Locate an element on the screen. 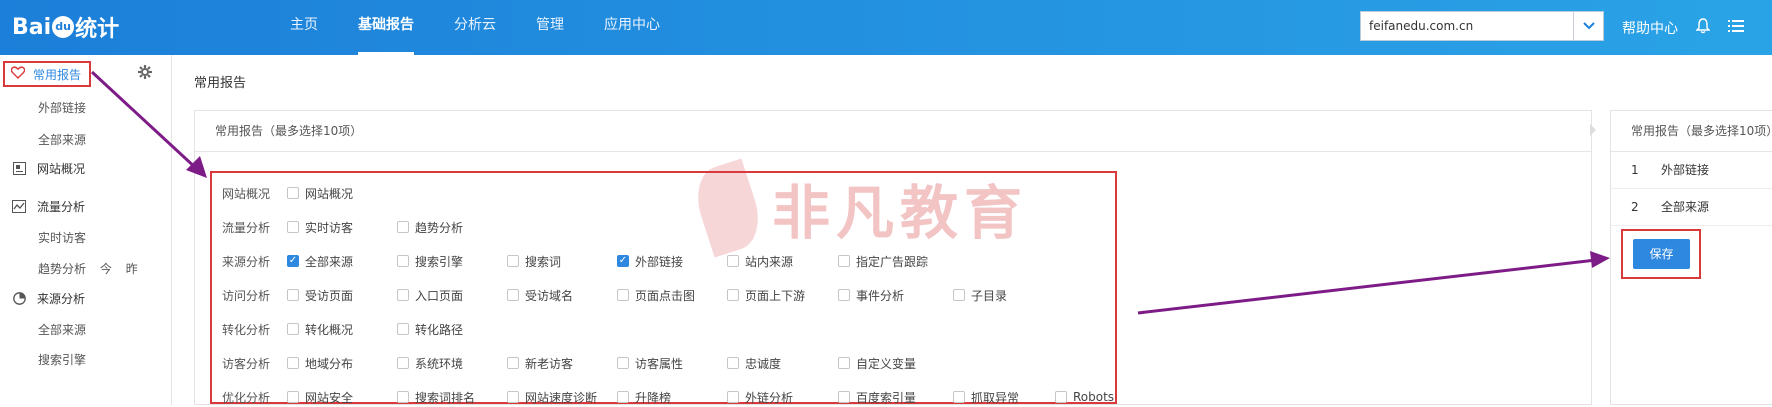  report-option: 搜索引擎 is located at coordinates (430, 261).